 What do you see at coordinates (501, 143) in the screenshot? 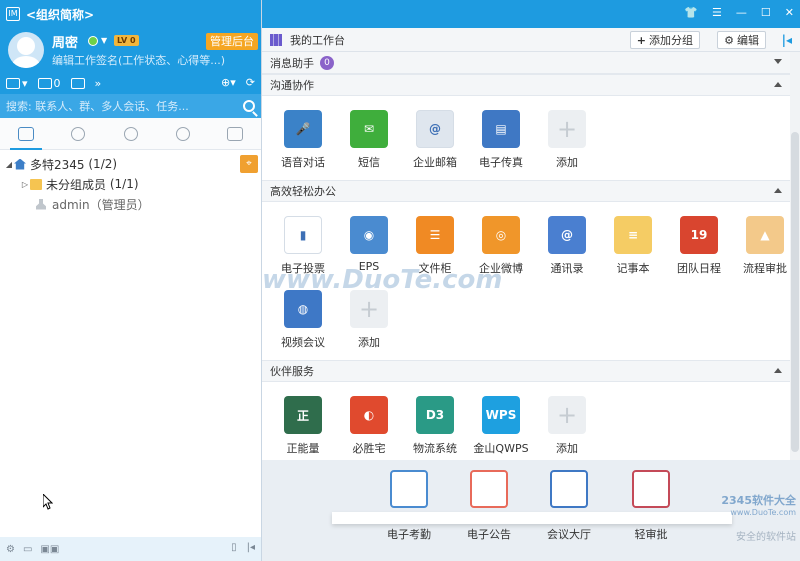
I see `app-tile: ▤ 电子传真` at bounding box center [501, 143].